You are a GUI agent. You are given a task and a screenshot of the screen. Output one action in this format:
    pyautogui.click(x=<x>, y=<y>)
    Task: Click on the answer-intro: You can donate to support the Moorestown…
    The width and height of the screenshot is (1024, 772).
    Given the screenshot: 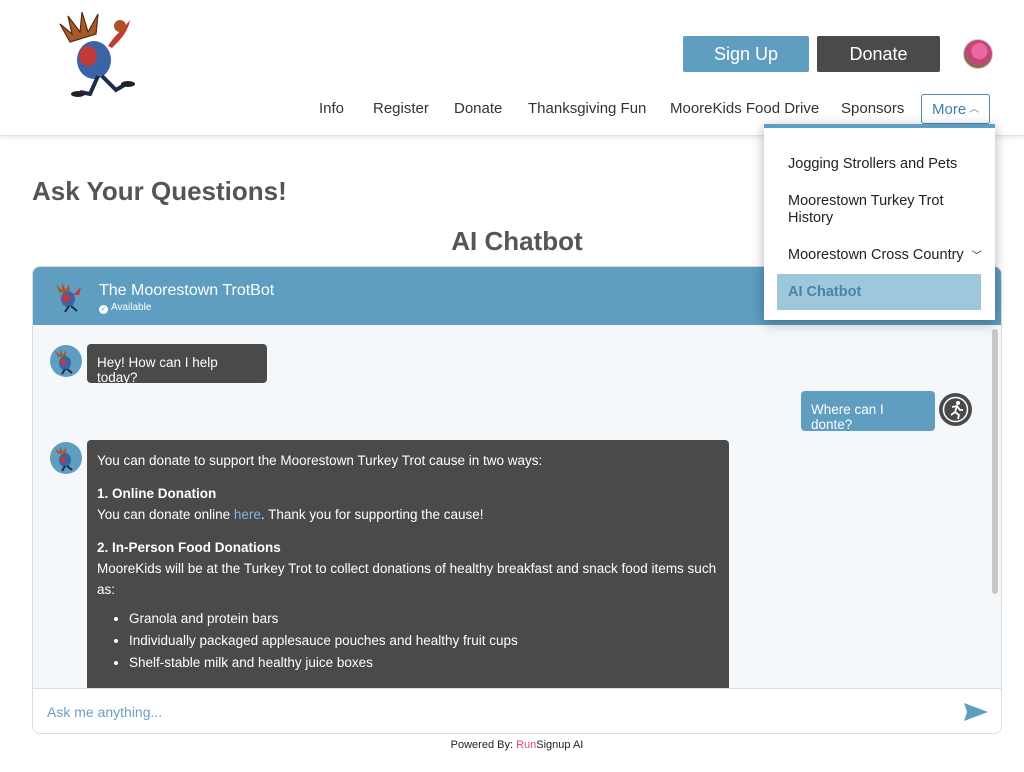 What is the action you would take?
    pyautogui.click(x=320, y=460)
    